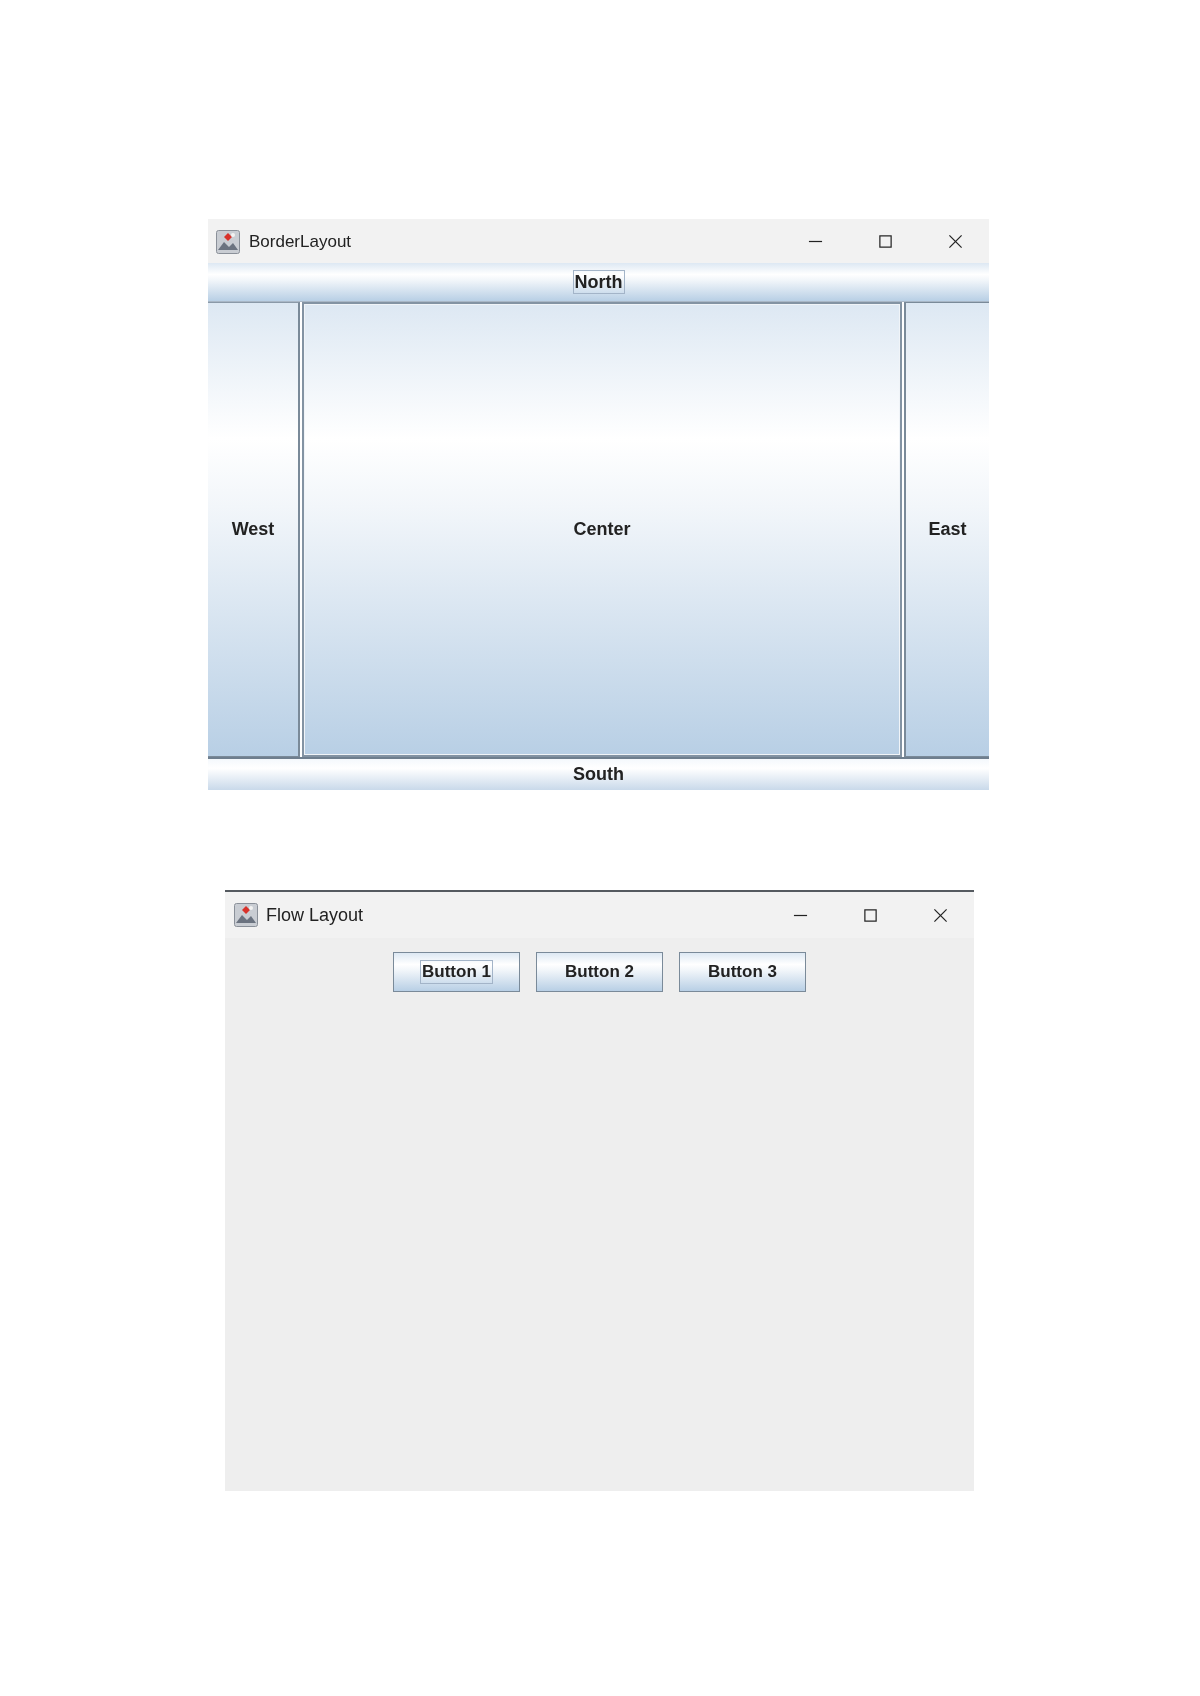 This screenshot has height=1696, width=1200. Describe the element at coordinates (602, 529) in the screenshot. I see `center-button: Center` at that location.